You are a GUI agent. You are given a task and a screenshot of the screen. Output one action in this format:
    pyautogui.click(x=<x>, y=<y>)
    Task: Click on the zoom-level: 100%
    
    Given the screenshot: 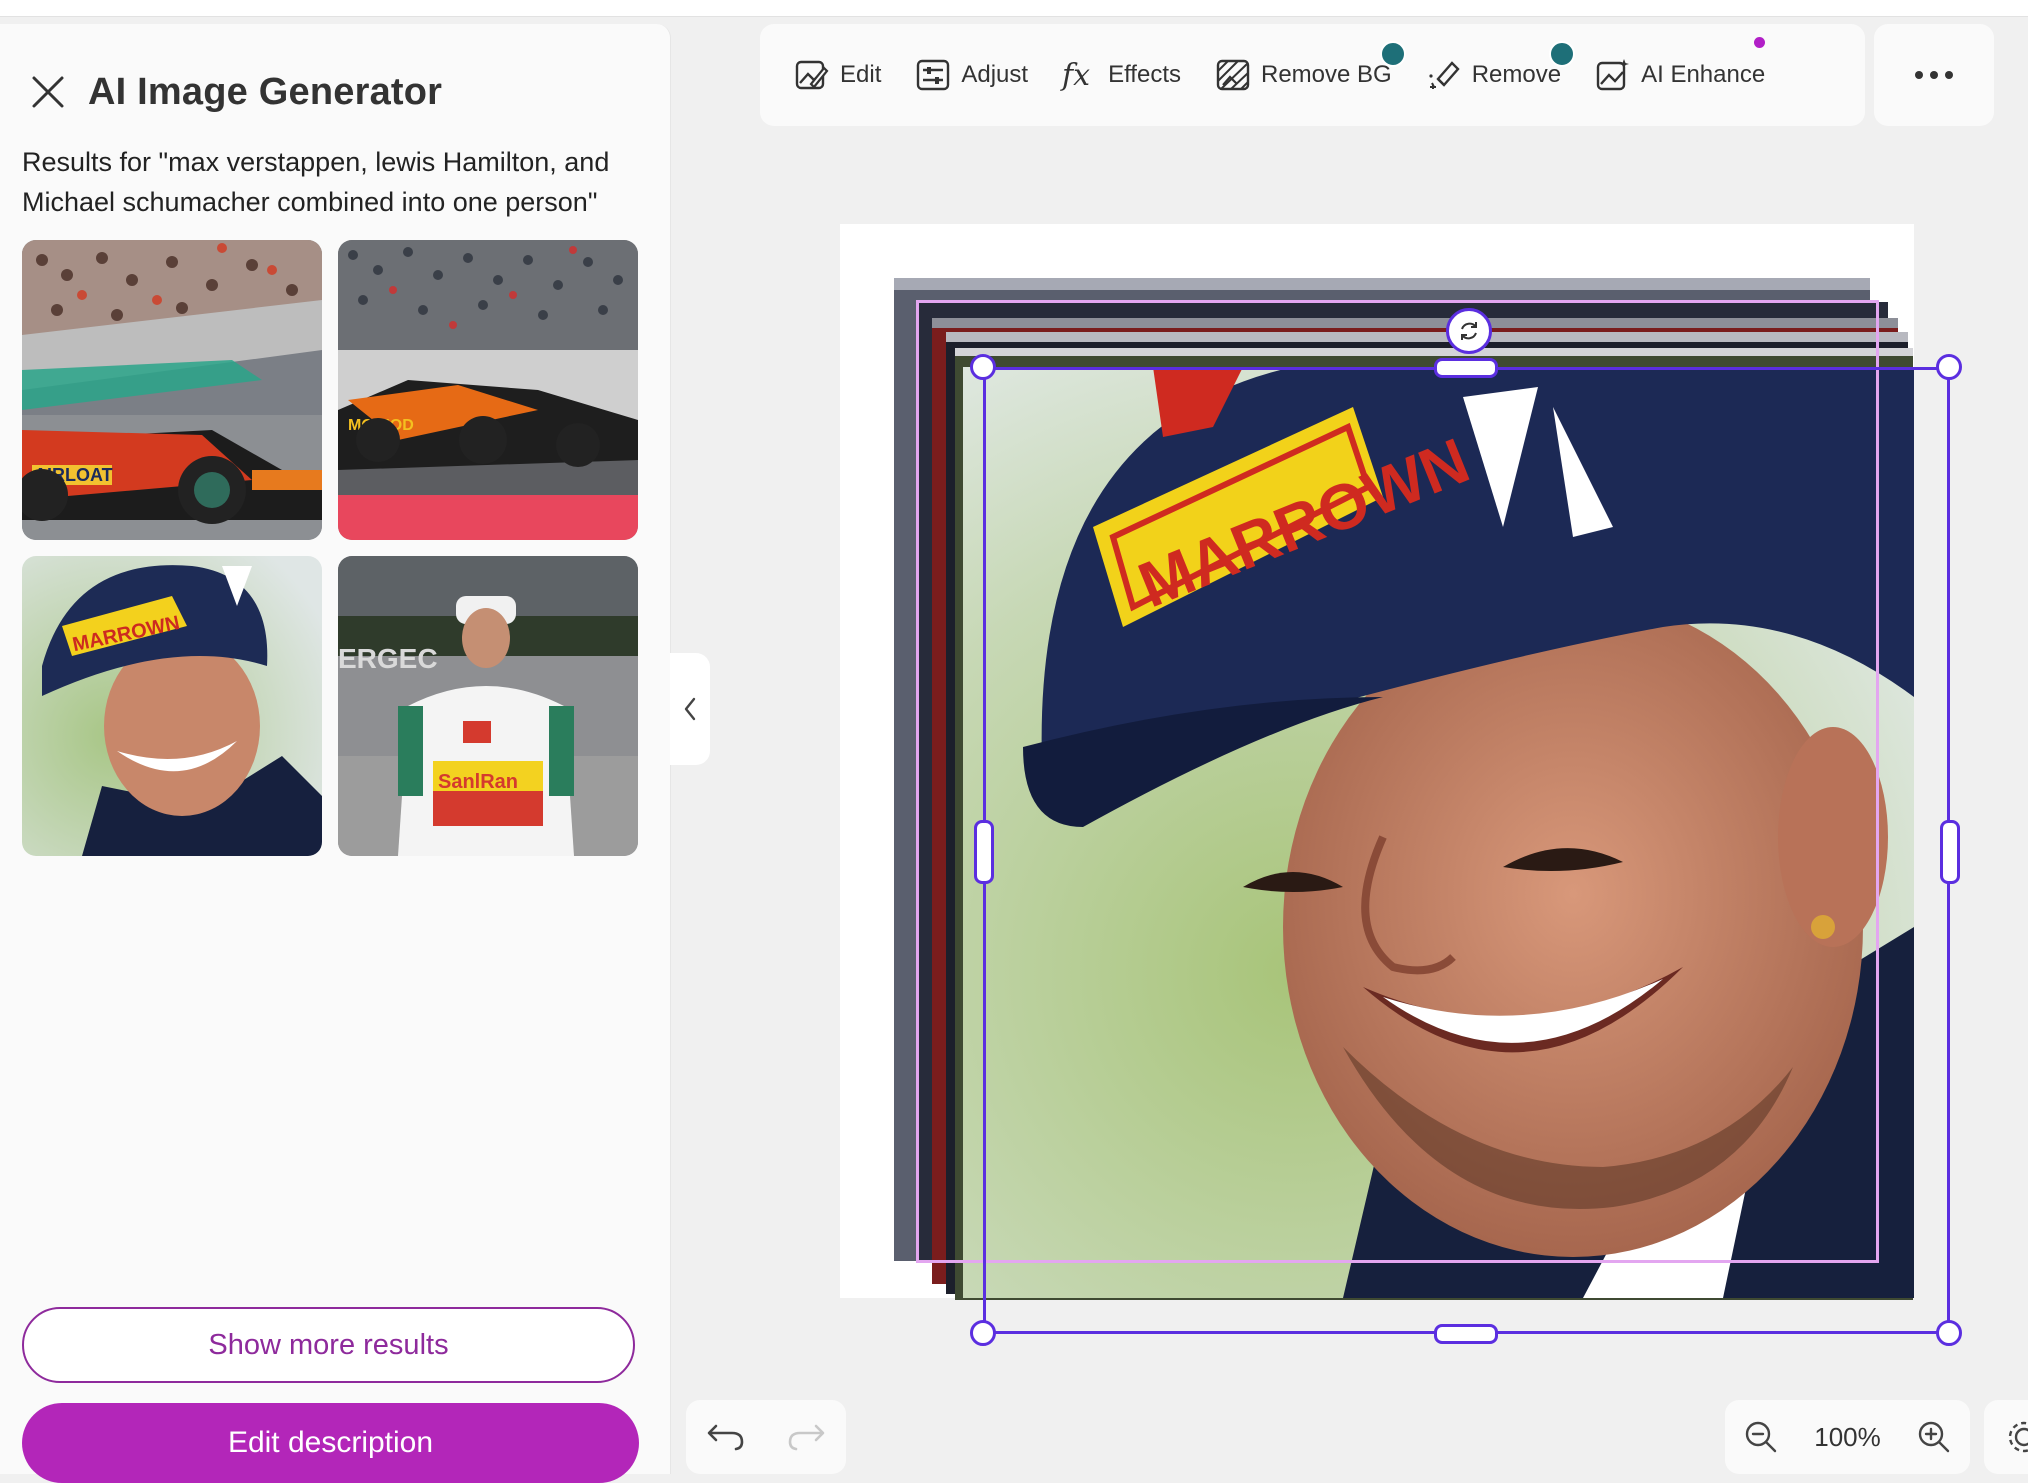 What is the action you would take?
    pyautogui.click(x=1847, y=1436)
    